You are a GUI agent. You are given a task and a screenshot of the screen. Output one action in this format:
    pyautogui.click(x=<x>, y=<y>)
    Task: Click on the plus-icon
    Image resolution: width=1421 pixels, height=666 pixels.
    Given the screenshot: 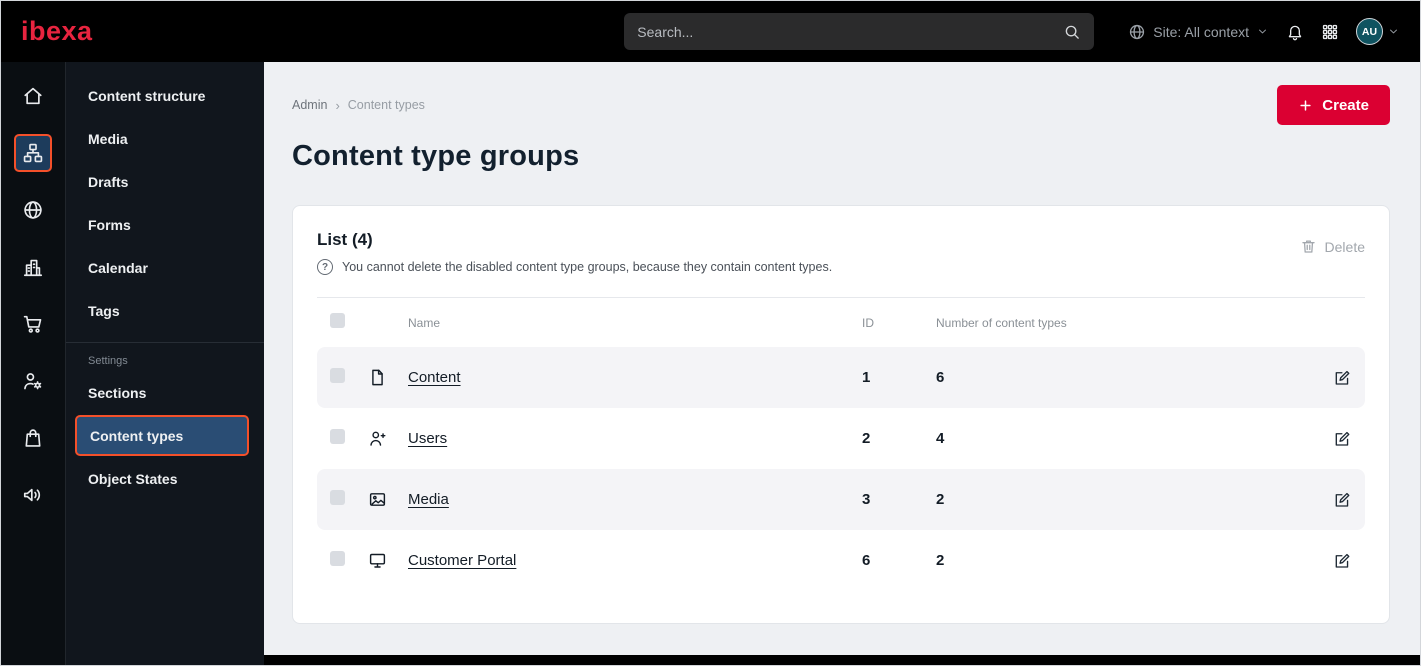 What is the action you would take?
    pyautogui.click(x=1305, y=105)
    